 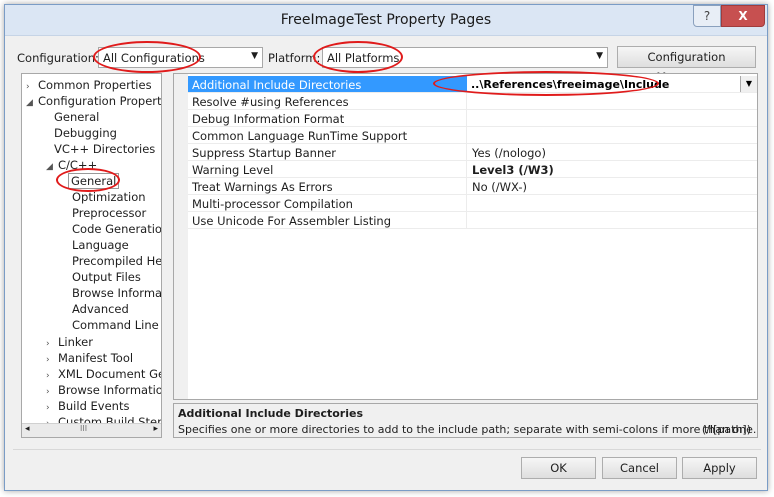 What do you see at coordinates (719, 468) in the screenshot?
I see `apply-button: Apply` at bounding box center [719, 468].